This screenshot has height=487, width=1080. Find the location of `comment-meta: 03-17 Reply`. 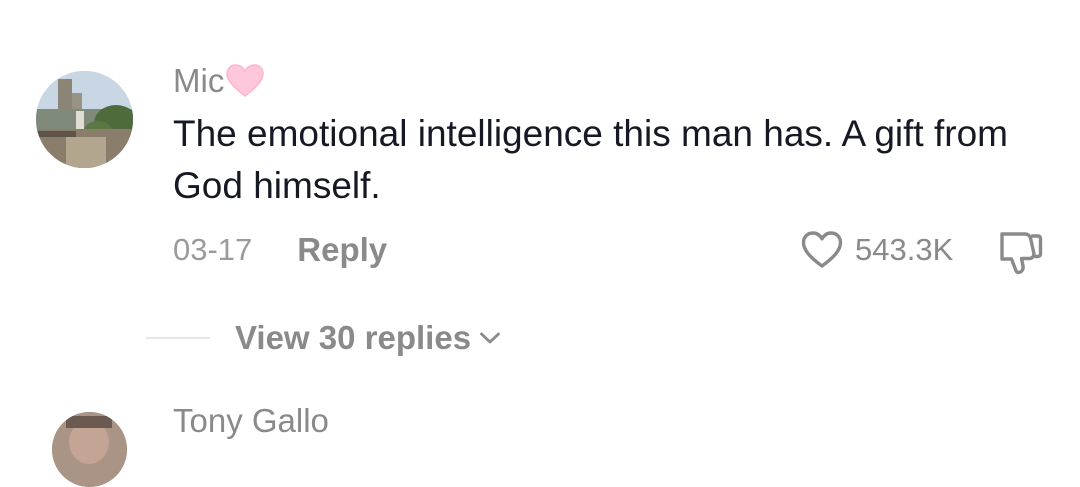

comment-meta: 03-17 Reply is located at coordinates (280, 250).